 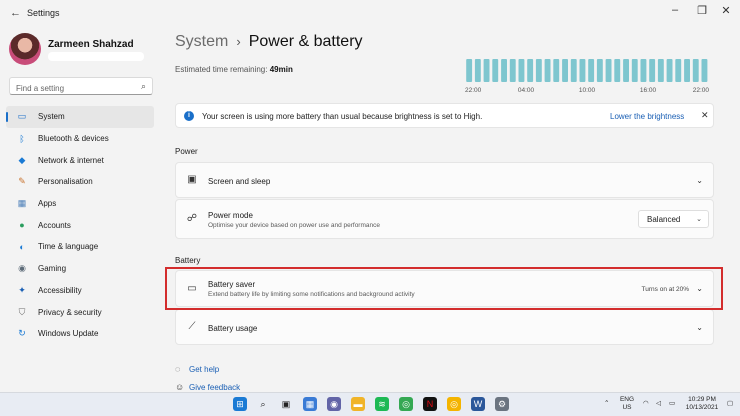 What do you see at coordinates (80, 204) in the screenshot?
I see `sidebar-item-apps: ▦ Apps` at bounding box center [80, 204].